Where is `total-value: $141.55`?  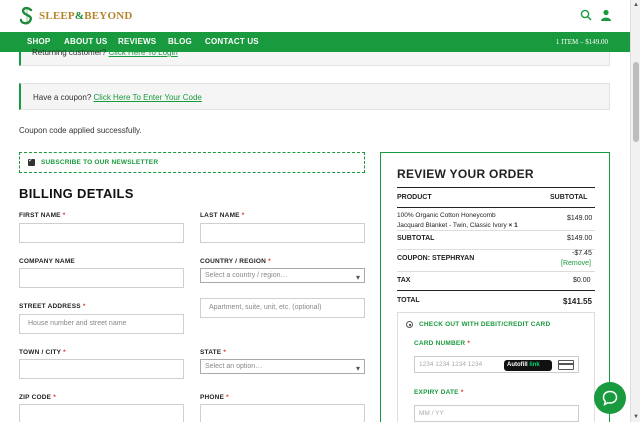
total-value: $141.55 is located at coordinates (577, 301).